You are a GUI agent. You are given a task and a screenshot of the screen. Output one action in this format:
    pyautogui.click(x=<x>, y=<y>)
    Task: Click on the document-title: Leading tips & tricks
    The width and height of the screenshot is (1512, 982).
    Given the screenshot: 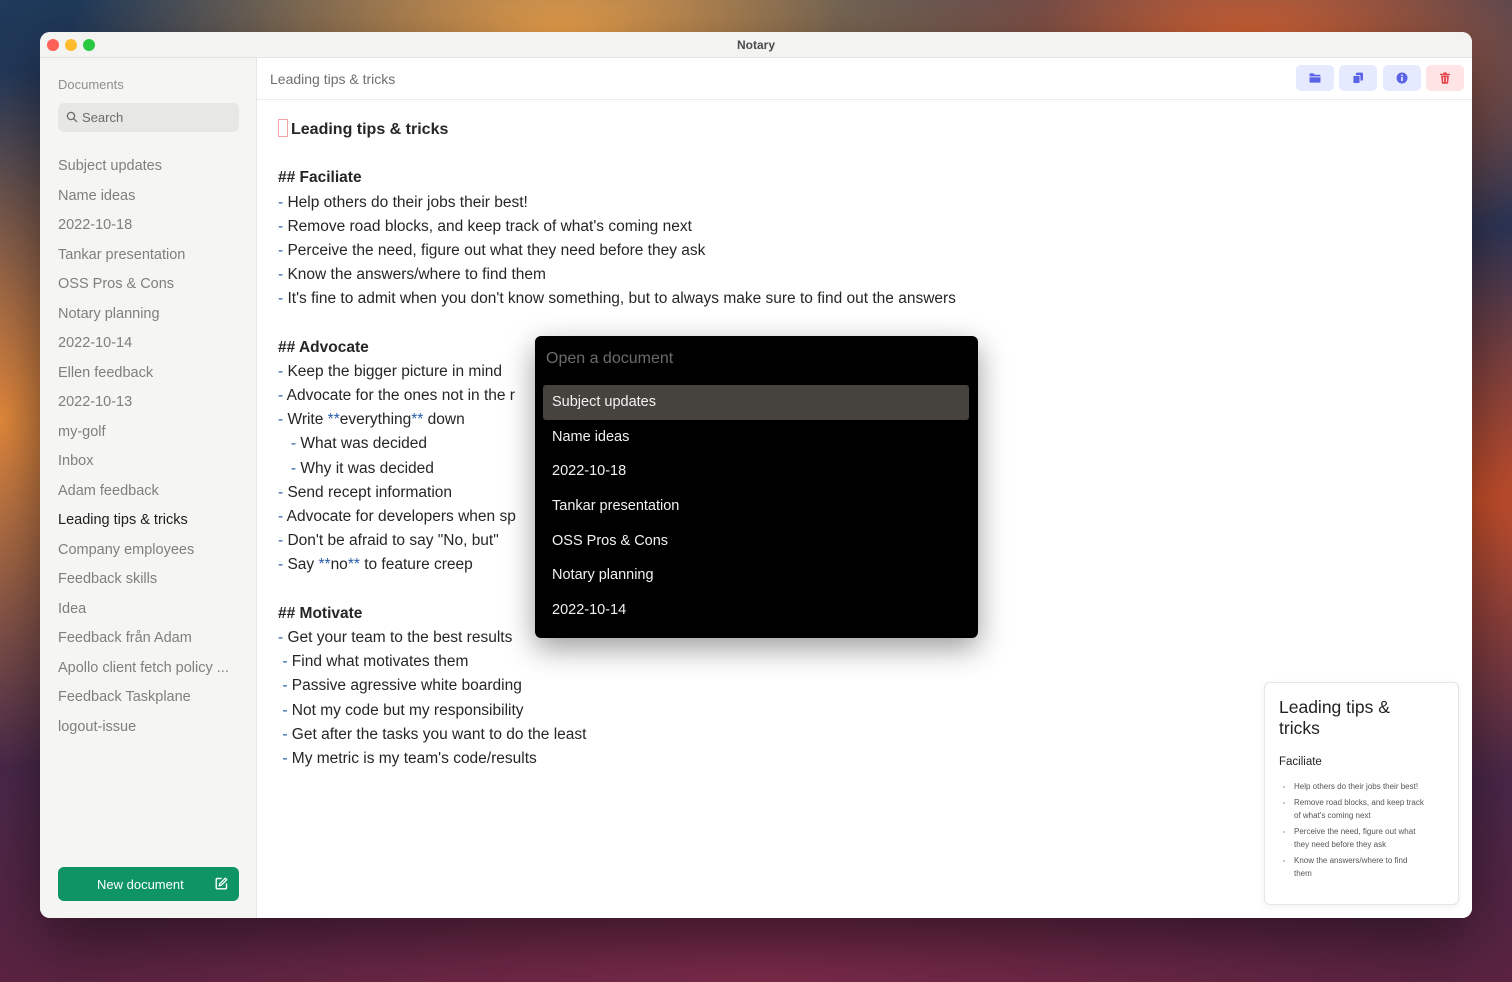 What is the action you would take?
    pyautogui.click(x=333, y=79)
    